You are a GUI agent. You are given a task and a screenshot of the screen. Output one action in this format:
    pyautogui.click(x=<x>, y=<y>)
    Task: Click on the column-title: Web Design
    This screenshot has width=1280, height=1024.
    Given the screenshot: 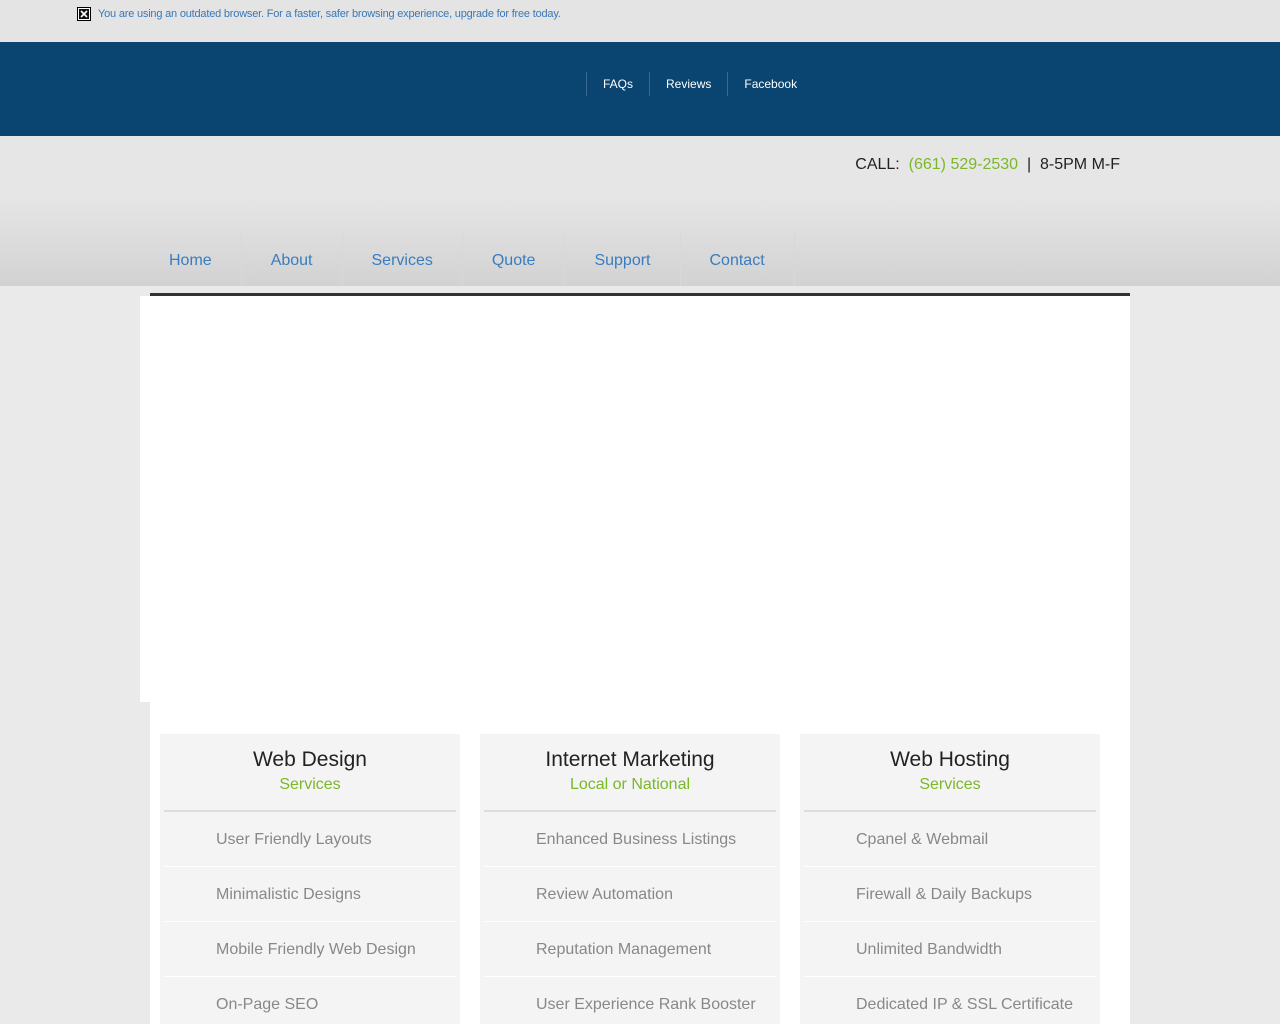 What is the action you would take?
    pyautogui.click(x=309, y=759)
    